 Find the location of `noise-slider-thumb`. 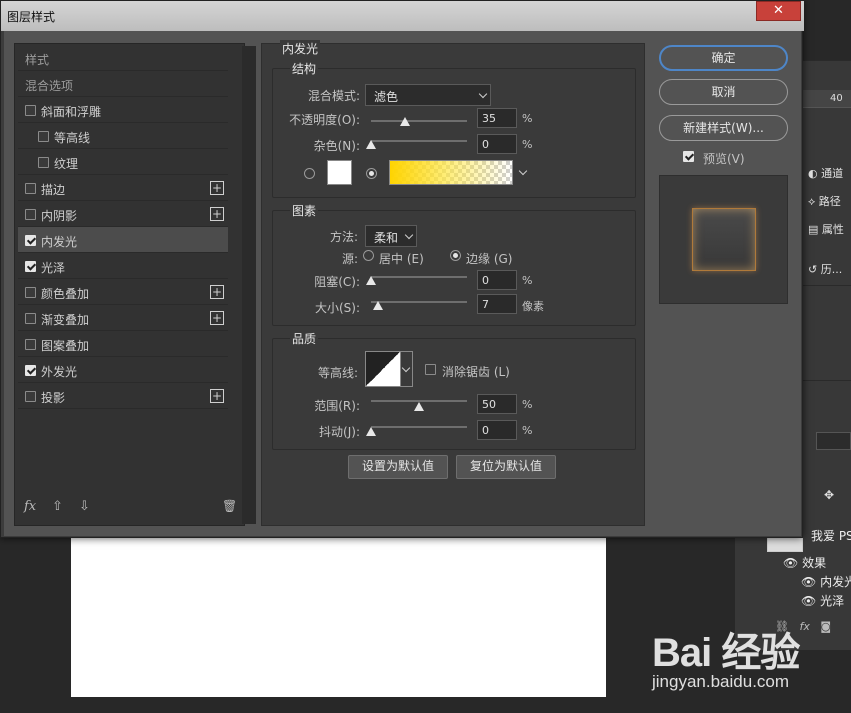

noise-slider-thumb is located at coordinates (371, 144).